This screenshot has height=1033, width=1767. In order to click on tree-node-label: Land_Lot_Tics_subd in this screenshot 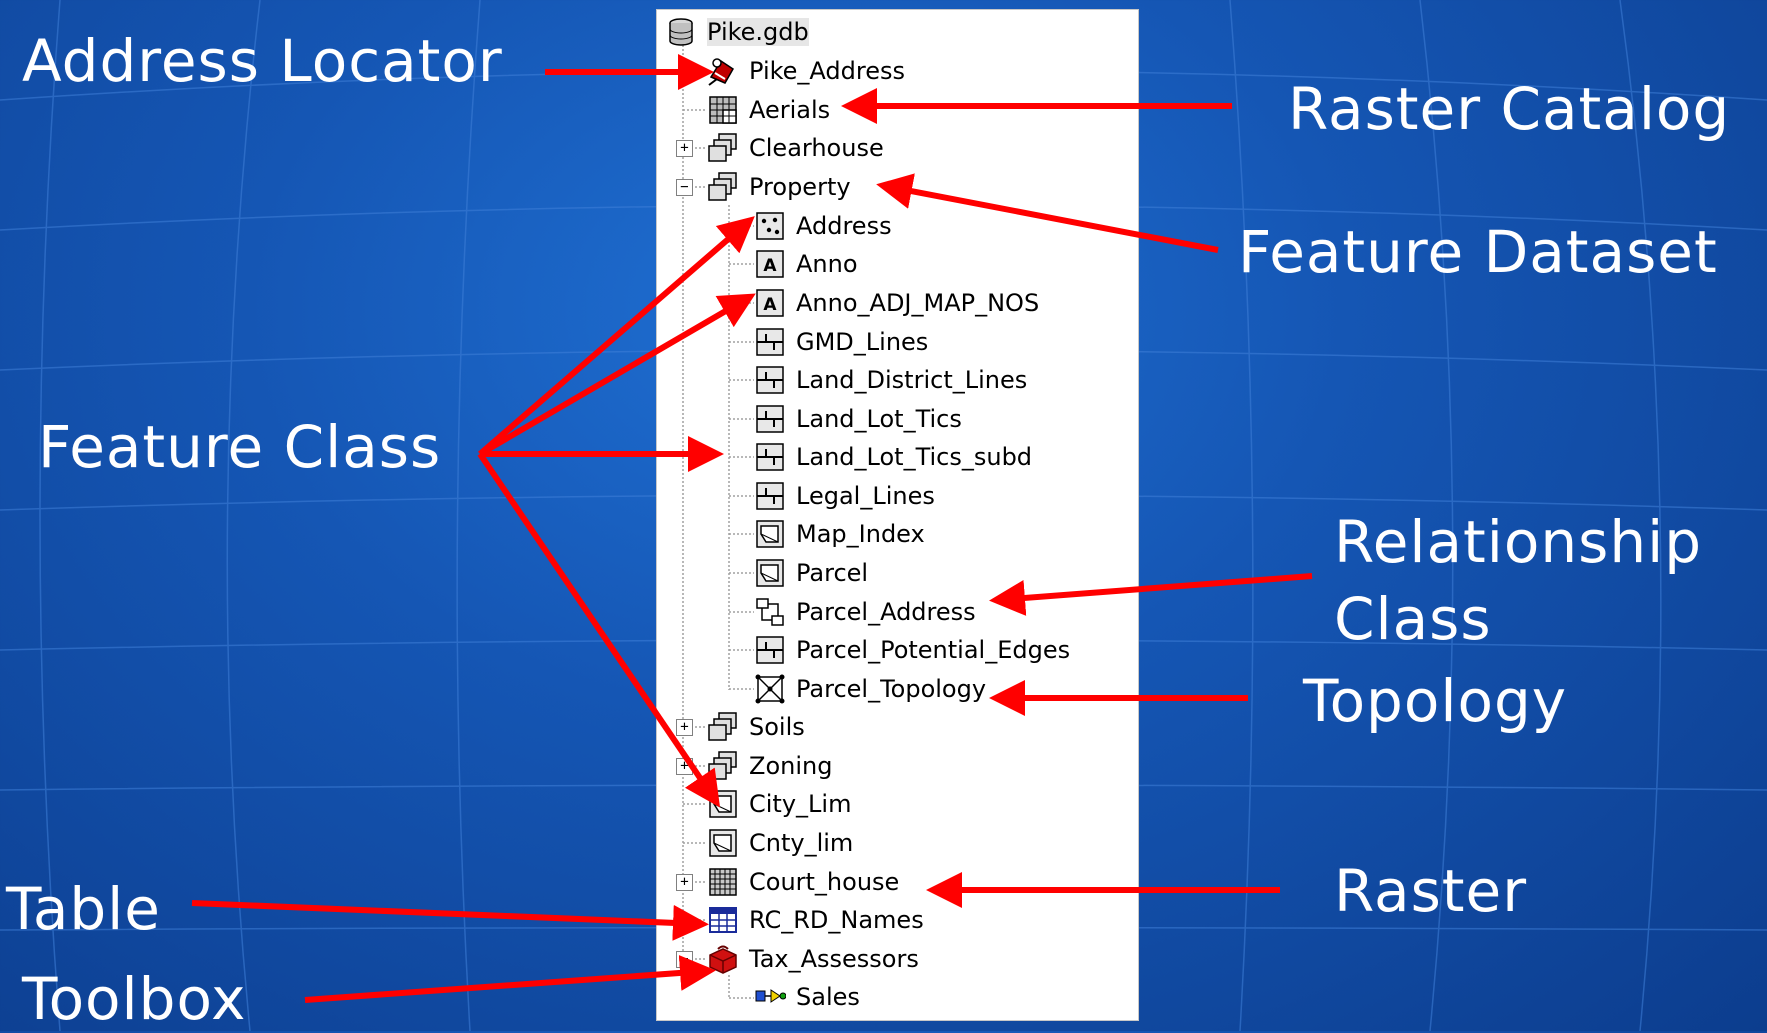, I will do `click(914, 457)`.